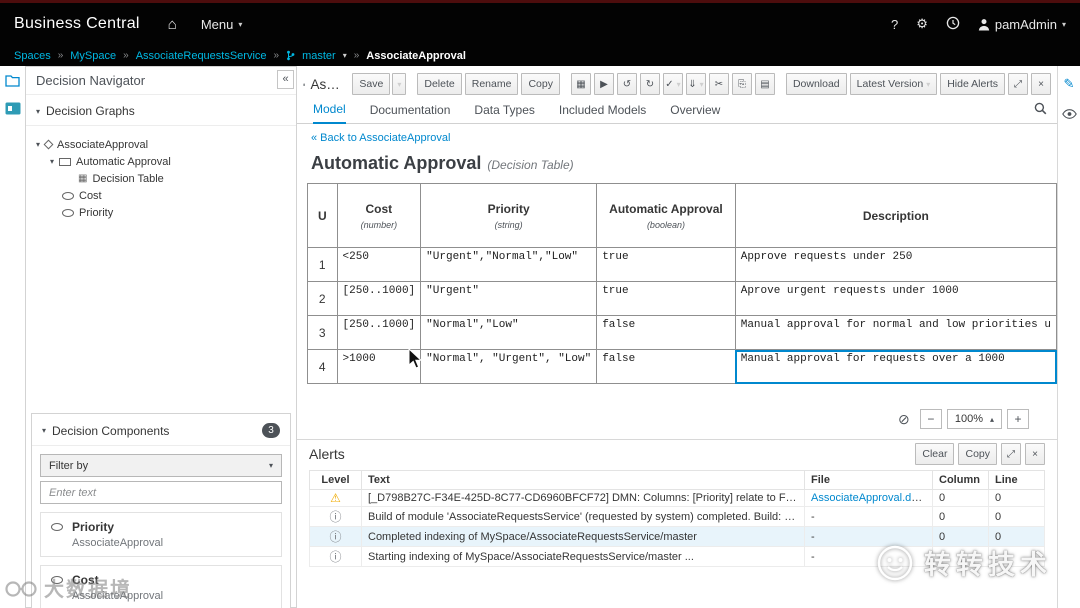  I want to click on components-filter-select: Filter by ▾, so click(161, 465).